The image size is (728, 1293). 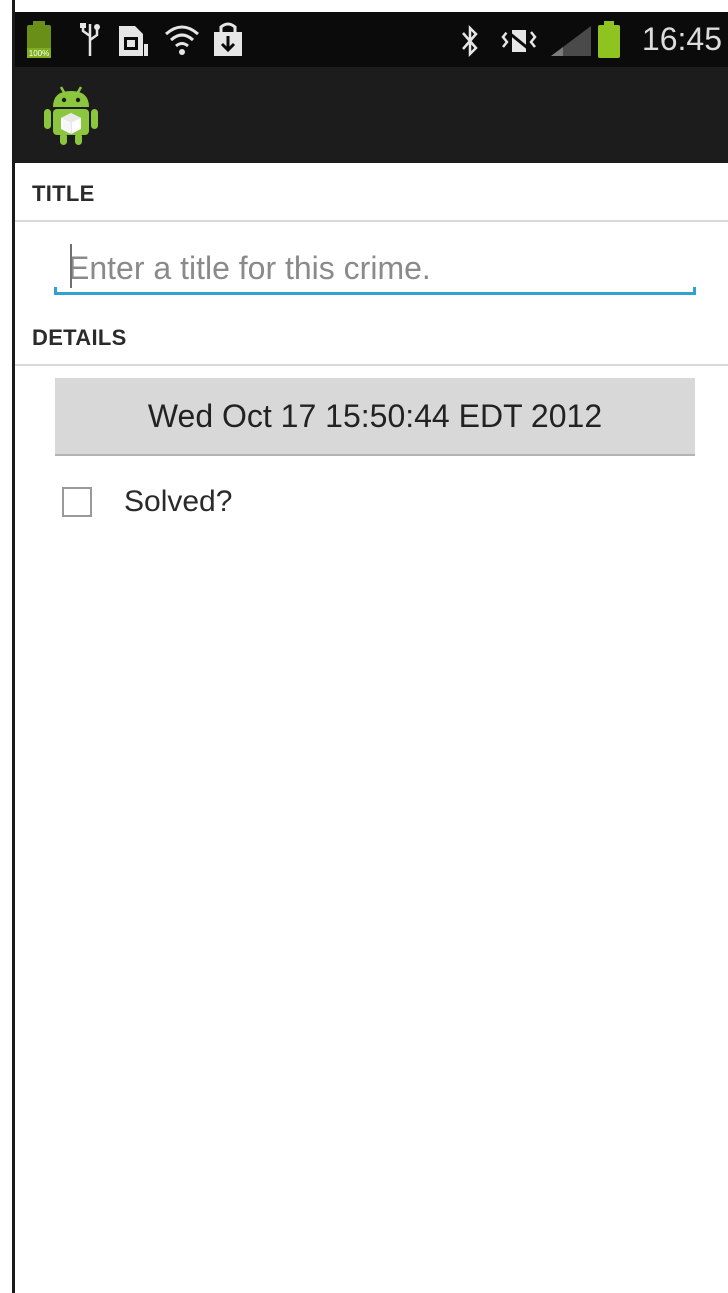 What do you see at coordinates (371, 365) in the screenshot?
I see `details-header-divider` at bounding box center [371, 365].